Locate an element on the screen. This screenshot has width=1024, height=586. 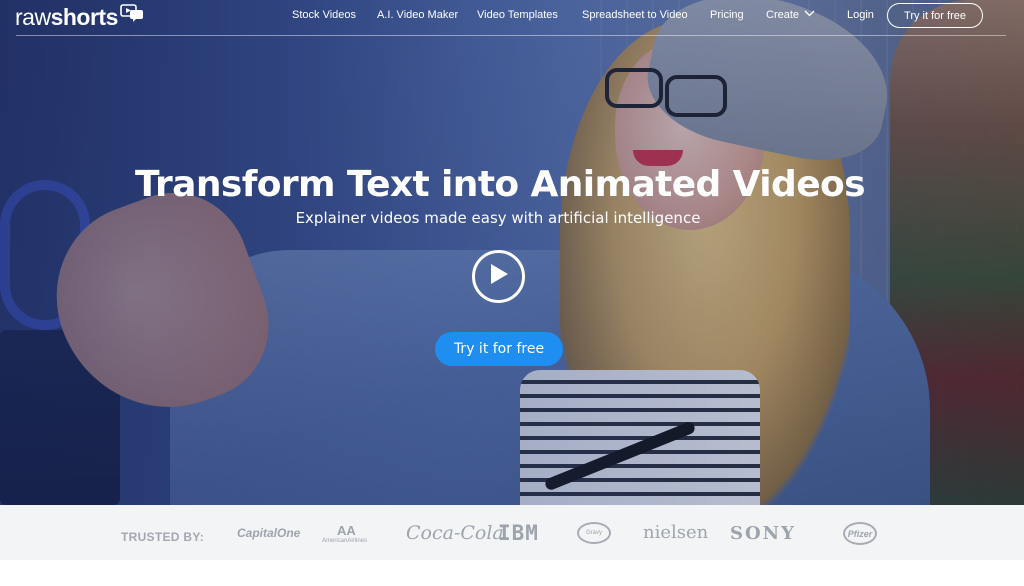
try-free-nav-button: Try it for free is located at coordinates (935, 15).